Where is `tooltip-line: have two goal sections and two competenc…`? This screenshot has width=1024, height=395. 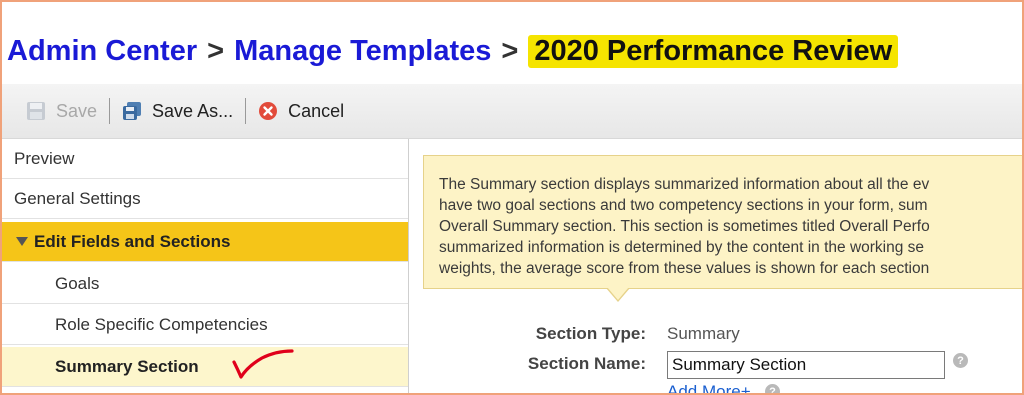 tooltip-line: have two goal sections and two competenc… is located at coordinates (683, 205).